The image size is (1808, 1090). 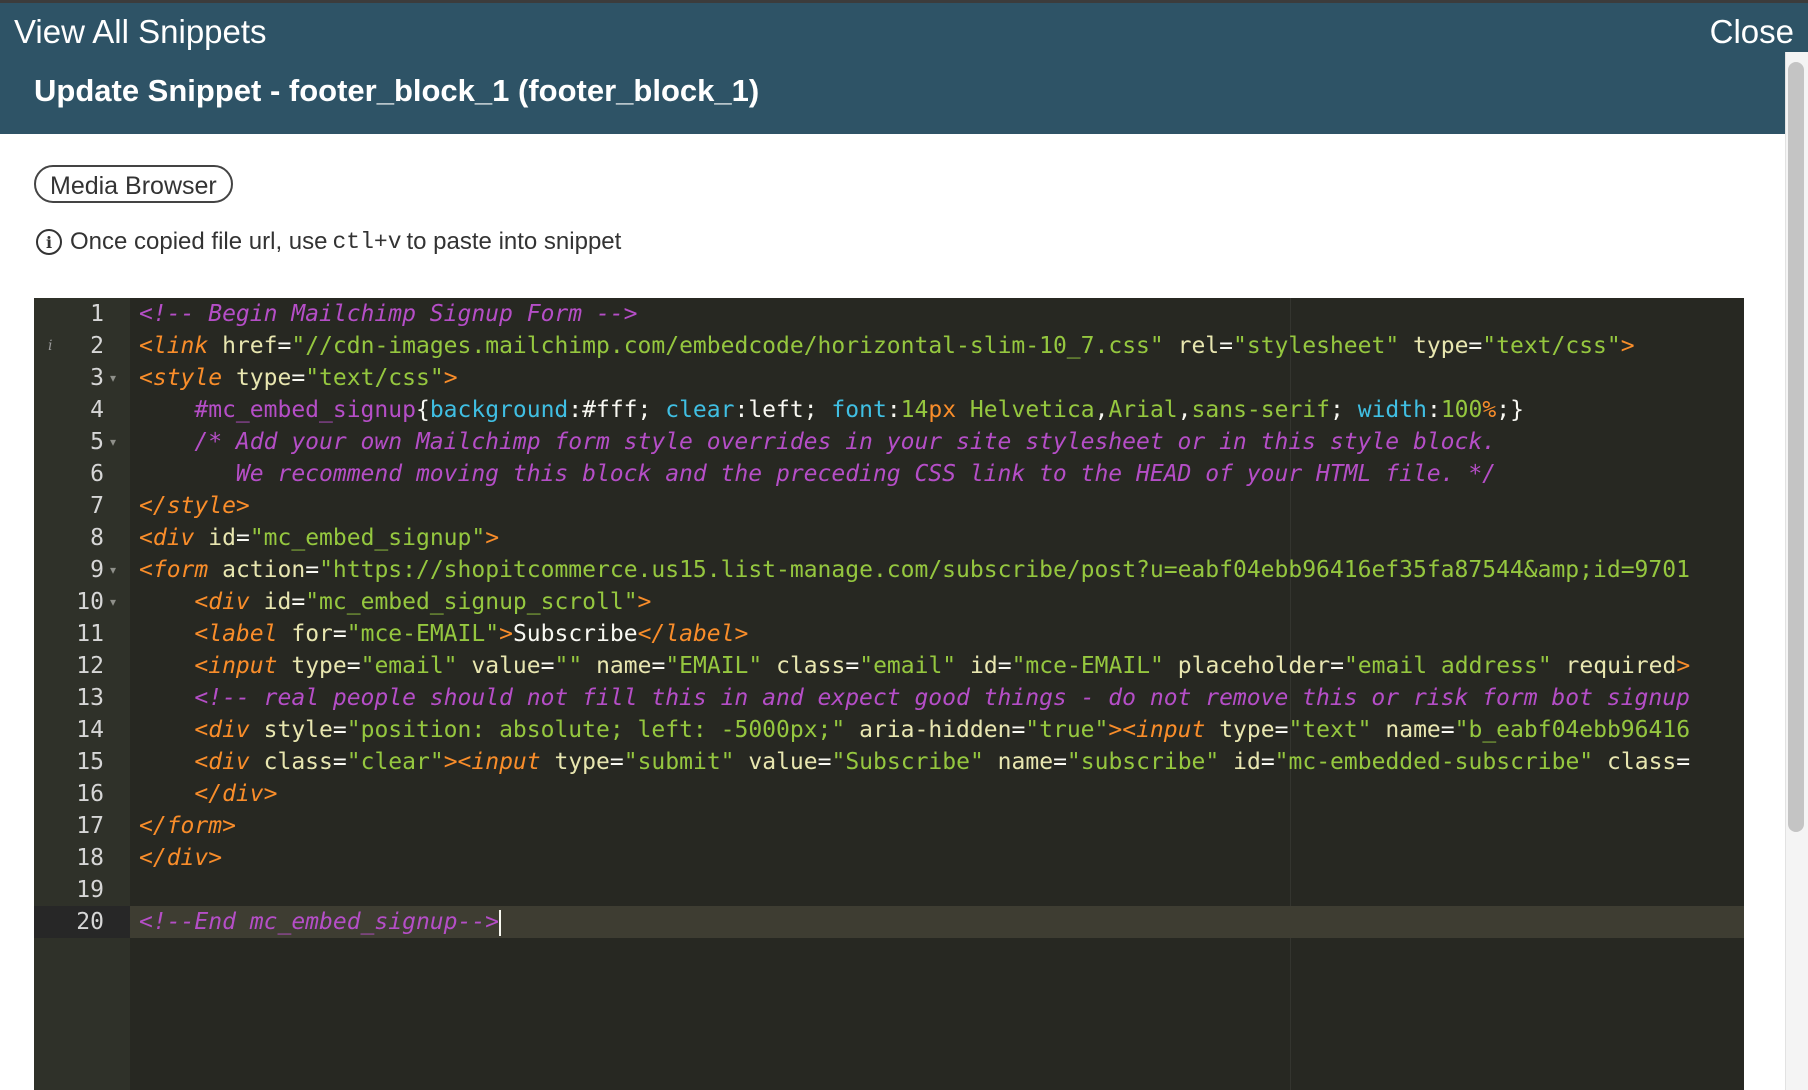 I want to click on code-token: placeholder, so click(x=1254, y=666).